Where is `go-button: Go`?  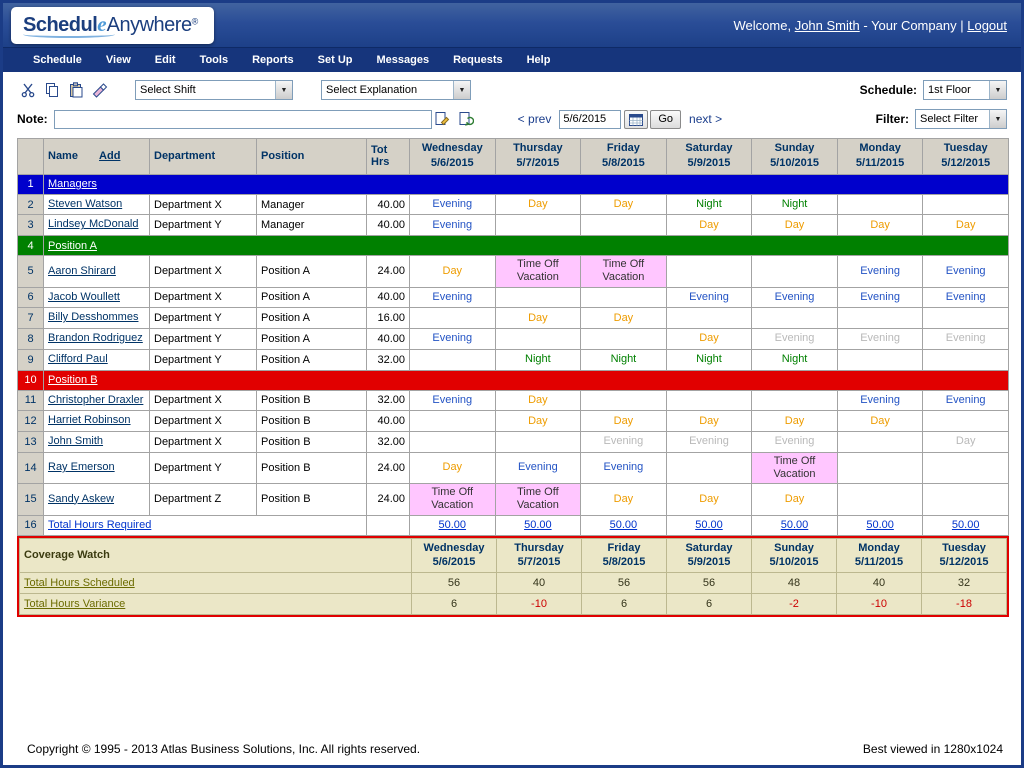 go-button: Go is located at coordinates (666, 119).